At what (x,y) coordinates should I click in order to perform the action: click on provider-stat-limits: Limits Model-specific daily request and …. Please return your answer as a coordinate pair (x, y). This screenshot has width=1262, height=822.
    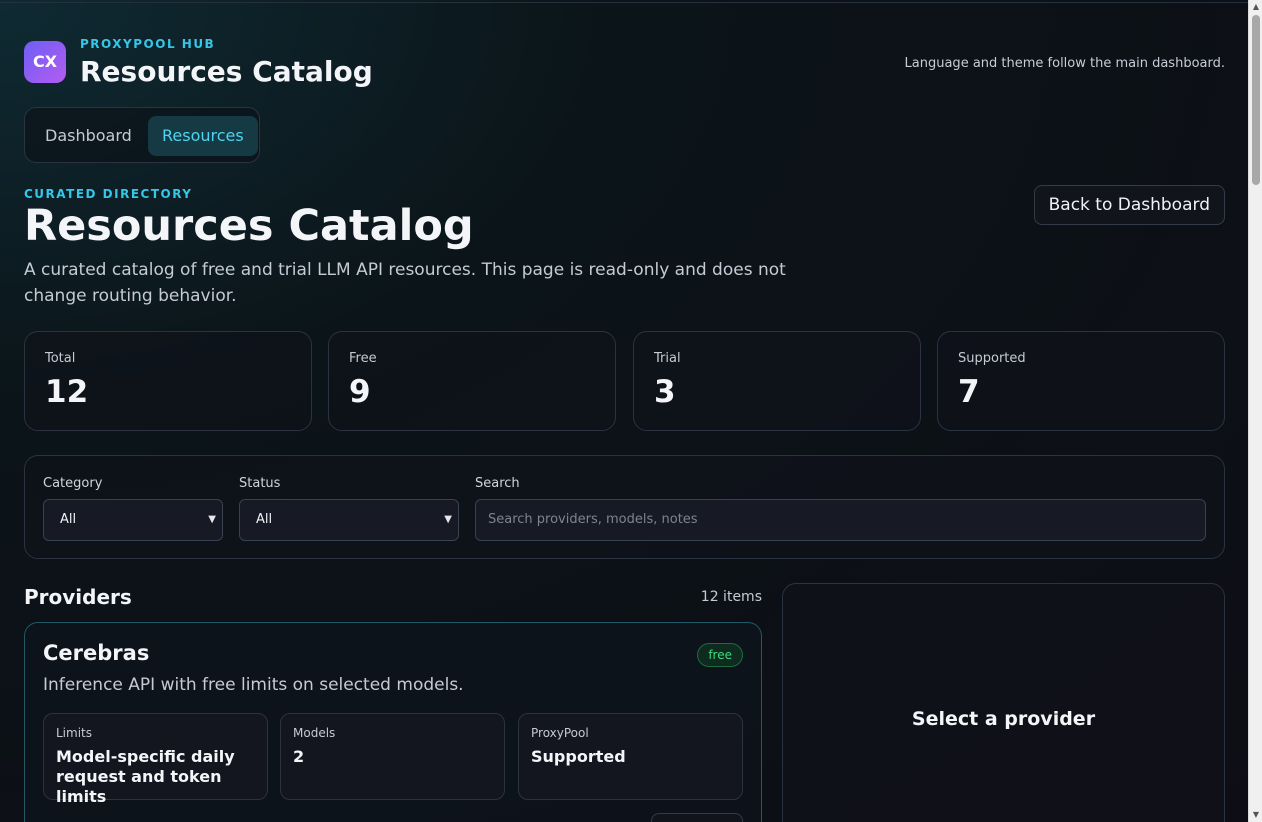
    Looking at the image, I should click on (155, 759).